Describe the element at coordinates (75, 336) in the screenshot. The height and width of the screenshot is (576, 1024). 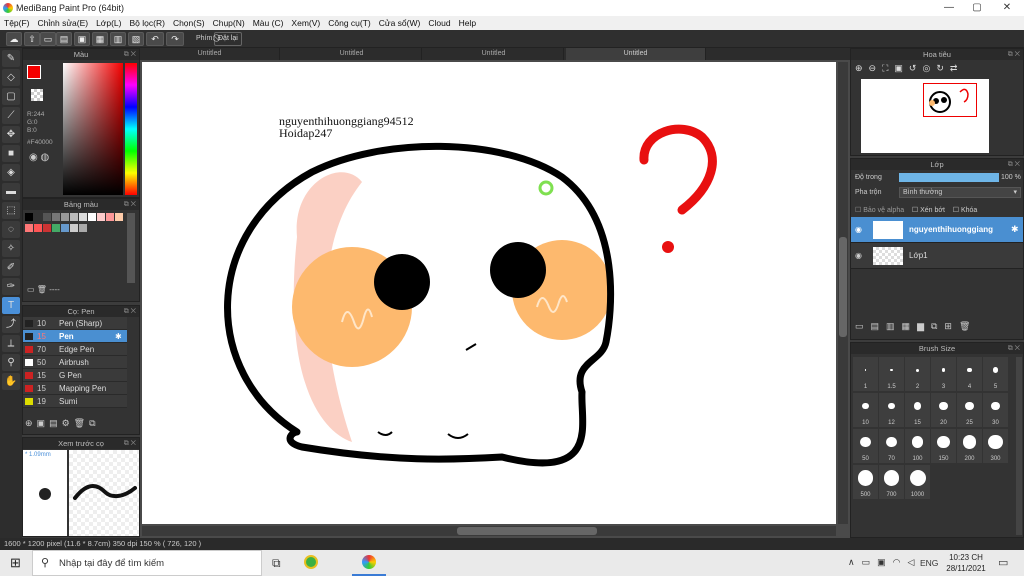
I see `brush-item: 15 Pen ✱` at that location.